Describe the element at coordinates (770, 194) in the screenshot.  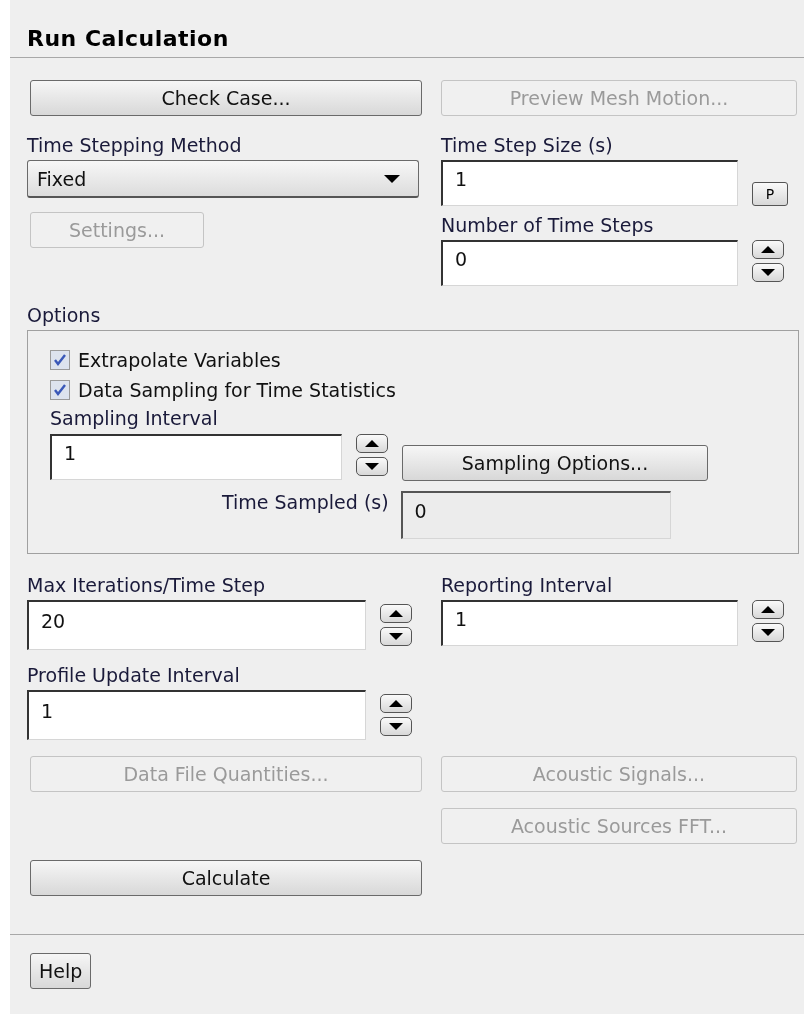
I see `parameter-button: P` at that location.